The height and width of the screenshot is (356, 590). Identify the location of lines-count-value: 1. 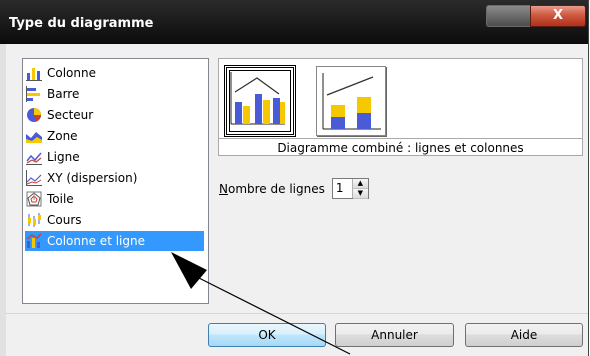
(342, 188).